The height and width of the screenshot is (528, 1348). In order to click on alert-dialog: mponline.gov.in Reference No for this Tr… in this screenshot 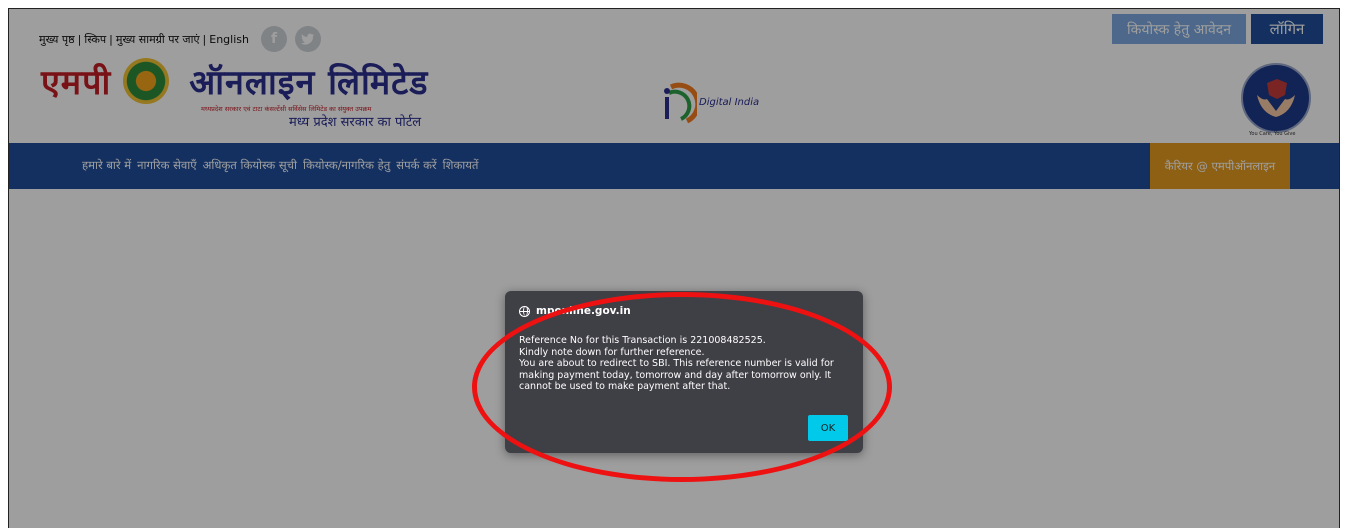, I will do `click(684, 372)`.